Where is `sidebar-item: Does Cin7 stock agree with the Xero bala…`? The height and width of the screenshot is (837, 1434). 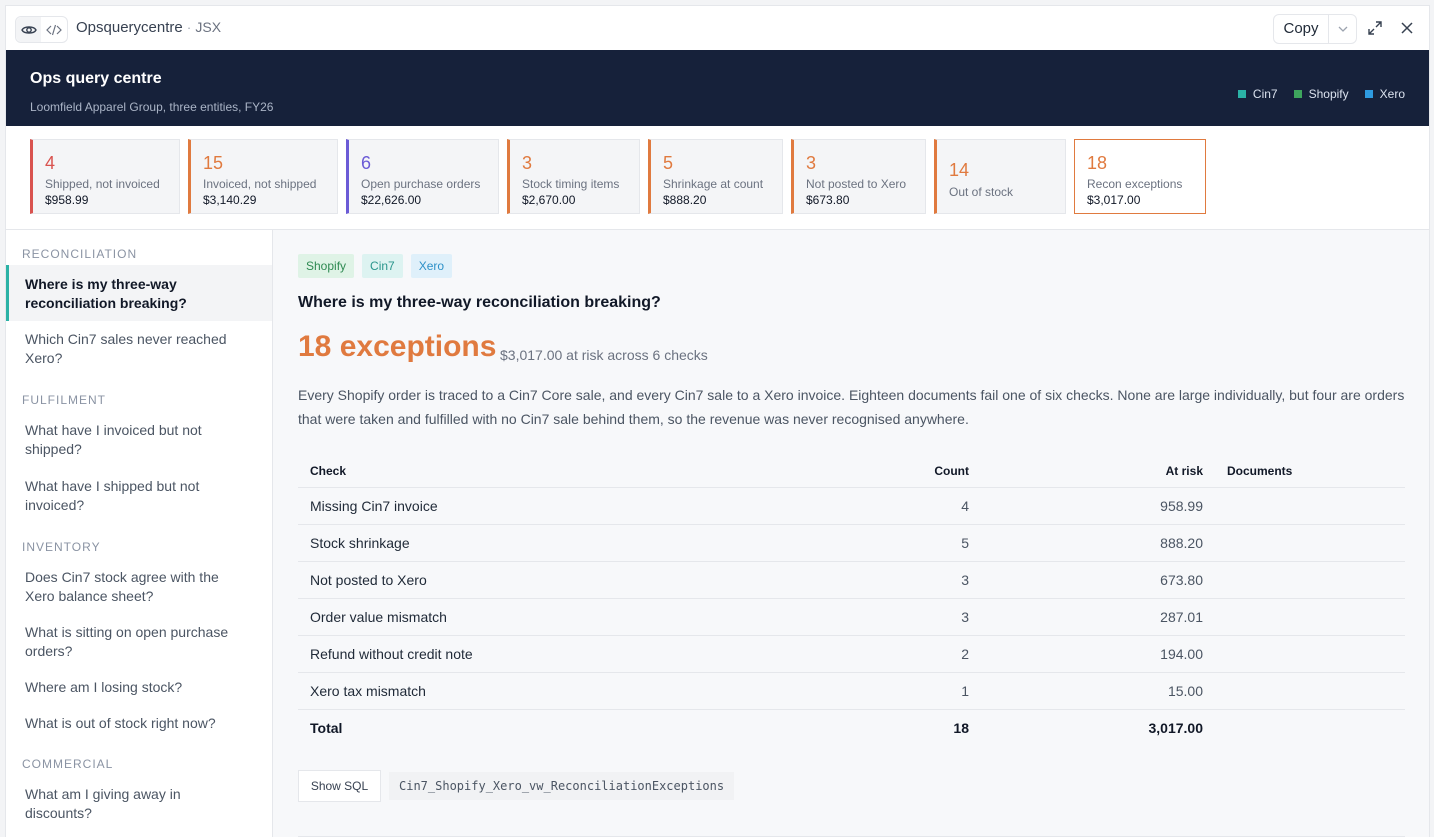
sidebar-item: Does Cin7 stock agree with the Xero bala… is located at coordinates (137, 587).